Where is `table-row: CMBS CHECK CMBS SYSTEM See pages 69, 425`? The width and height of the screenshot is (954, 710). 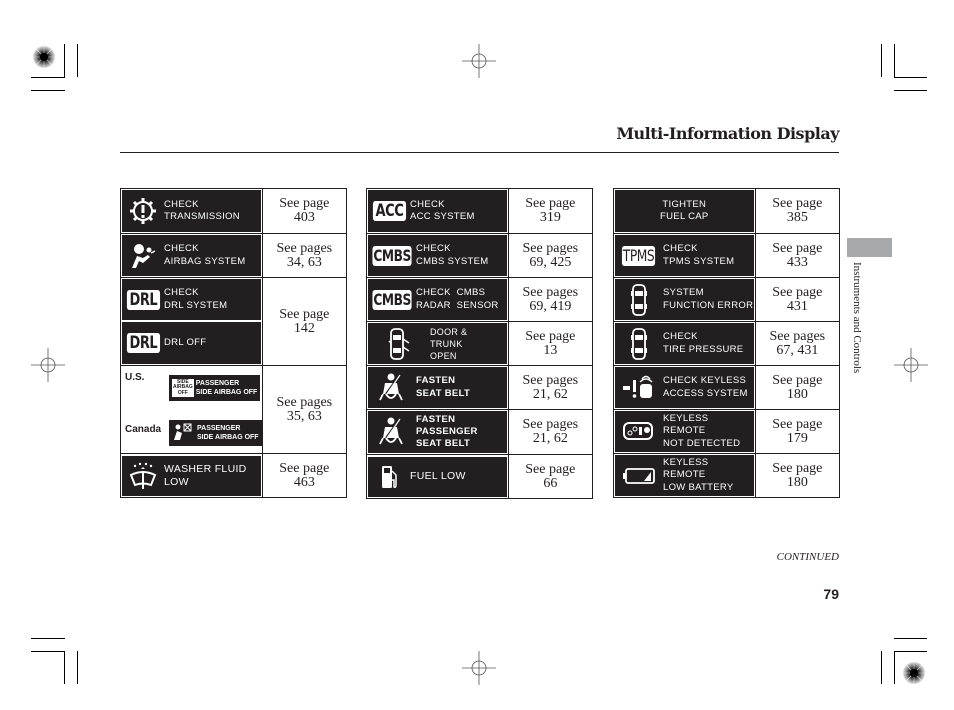 table-row: CMBS CHECK CMBS SYSTEM See pages 69, 425 is located at coordinates (480, 255).